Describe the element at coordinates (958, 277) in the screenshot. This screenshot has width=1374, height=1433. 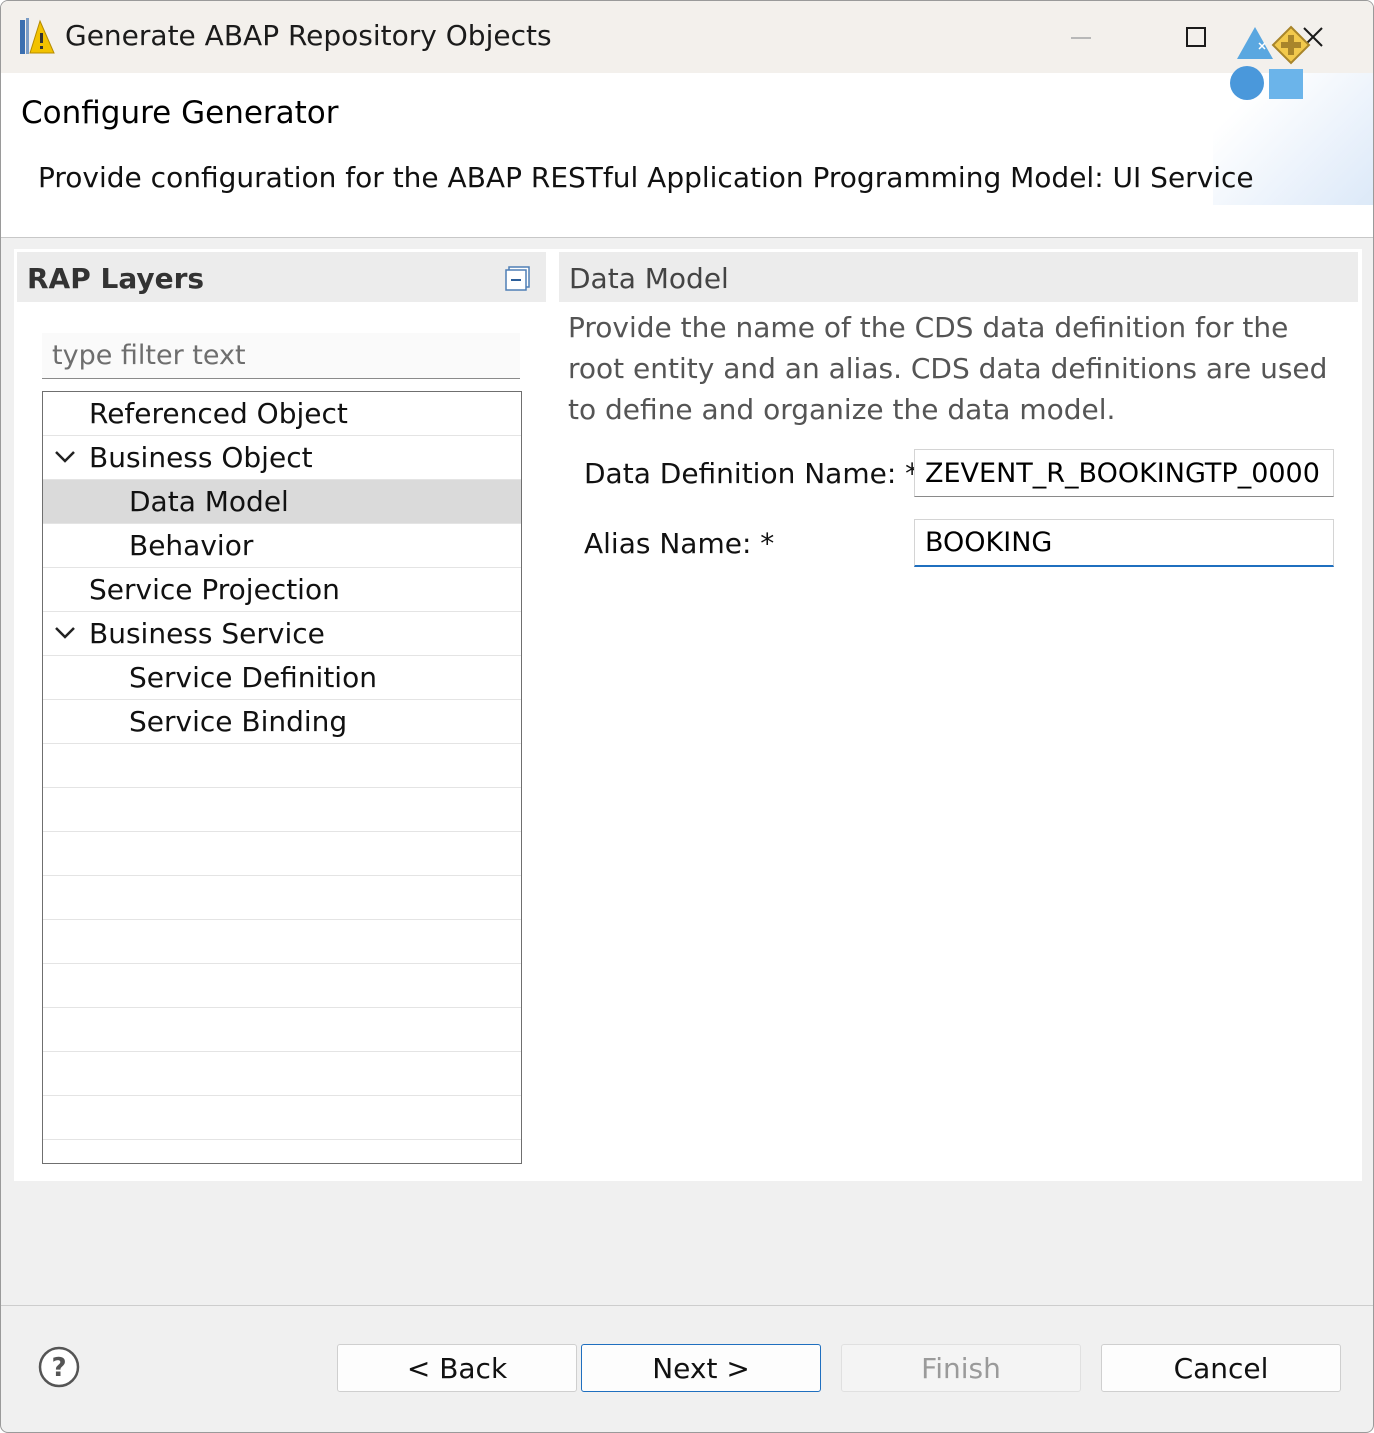
I see `data-model-header: Data Model` at that location.